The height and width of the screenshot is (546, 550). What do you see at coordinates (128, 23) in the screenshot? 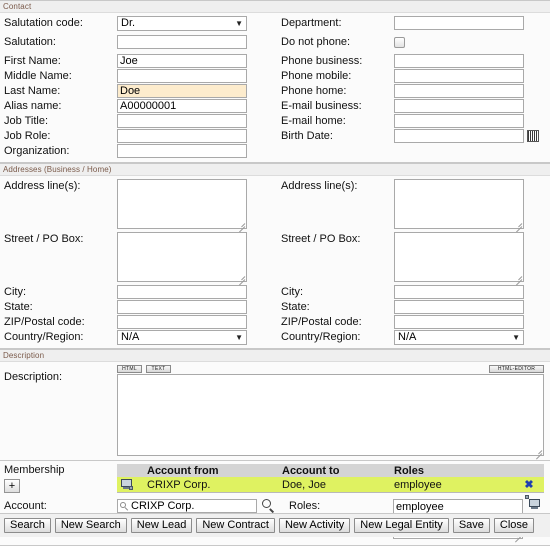
I see `select-salutation-code-value: Dr.` at bounding box center [128, 23].